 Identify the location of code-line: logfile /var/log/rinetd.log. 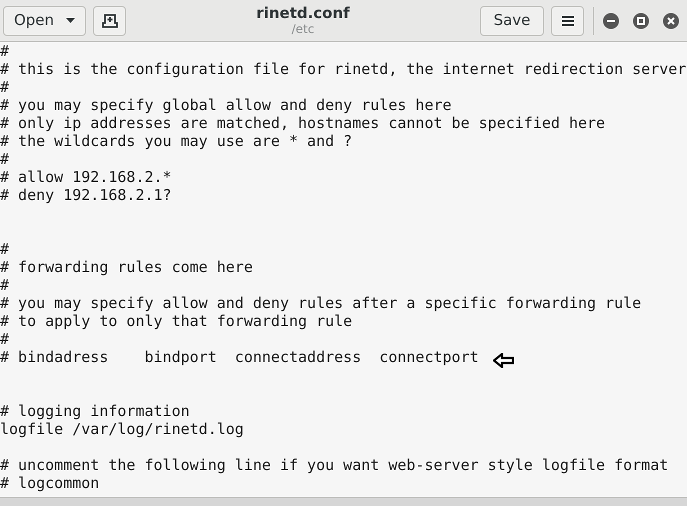
(122, 429).